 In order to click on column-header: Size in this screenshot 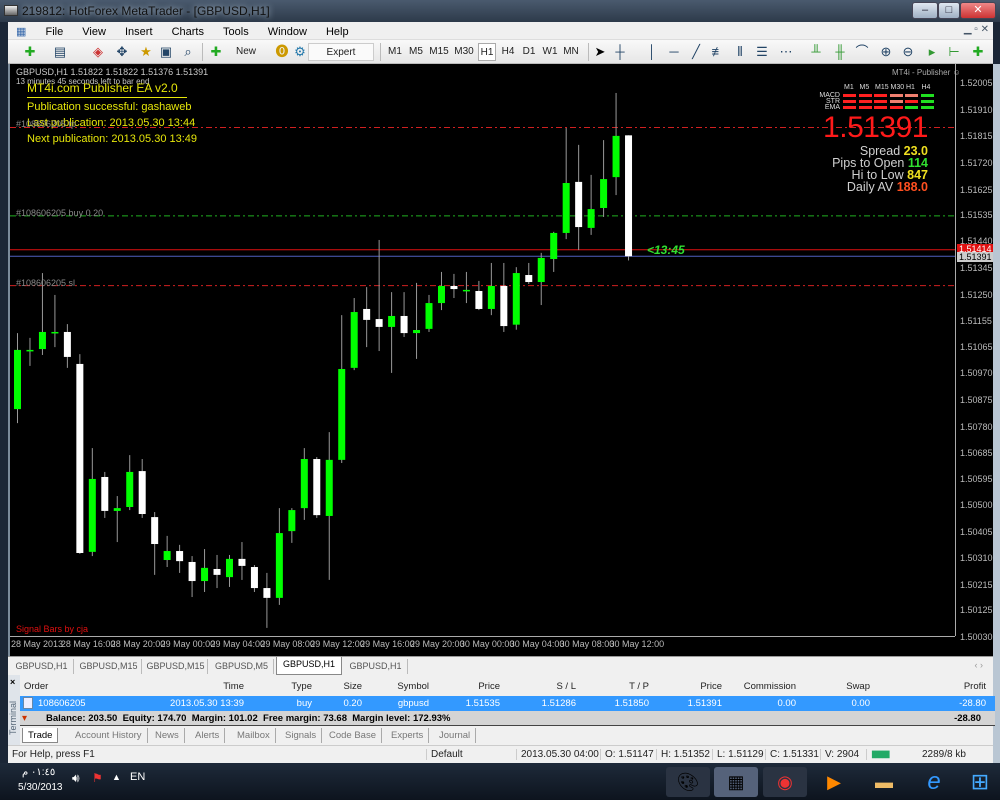, I will do `click(353, 686)`.